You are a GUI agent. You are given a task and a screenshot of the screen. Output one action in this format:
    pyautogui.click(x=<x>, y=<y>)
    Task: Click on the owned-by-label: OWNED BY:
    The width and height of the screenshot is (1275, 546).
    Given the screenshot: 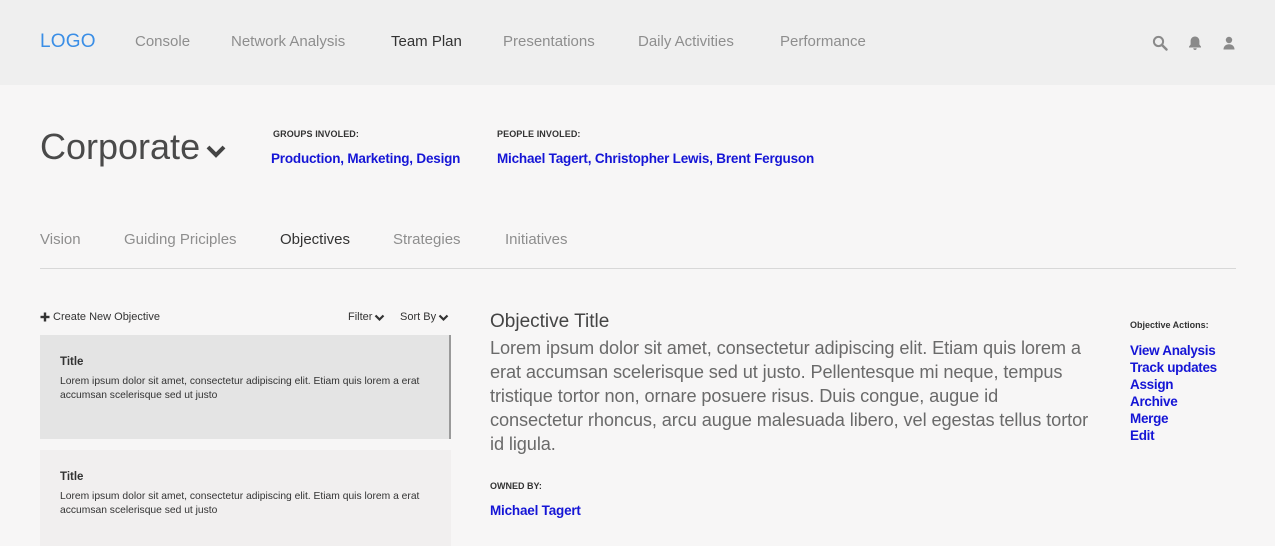 What is the action you would take?
    pyautogui.click(x=516, y=486)
    